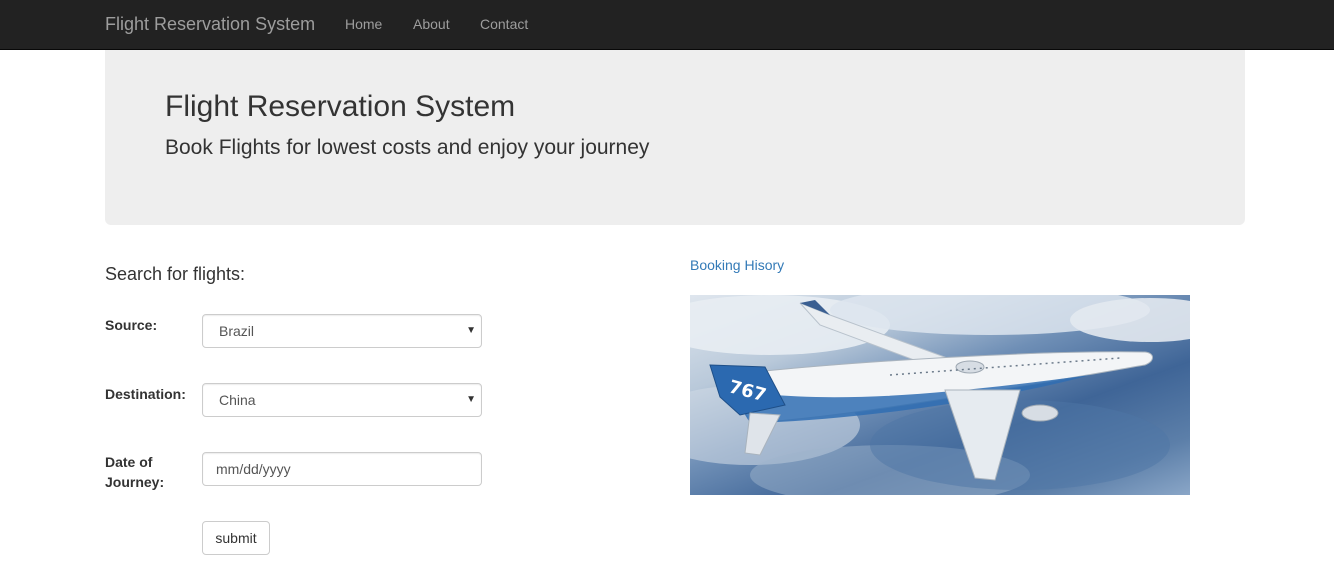 Image resolution: width=1334 pixels, height=586 pixels. Describe the element at coordinates (236, 538) in the screenshot. I see `submit-button: submit` at that location.